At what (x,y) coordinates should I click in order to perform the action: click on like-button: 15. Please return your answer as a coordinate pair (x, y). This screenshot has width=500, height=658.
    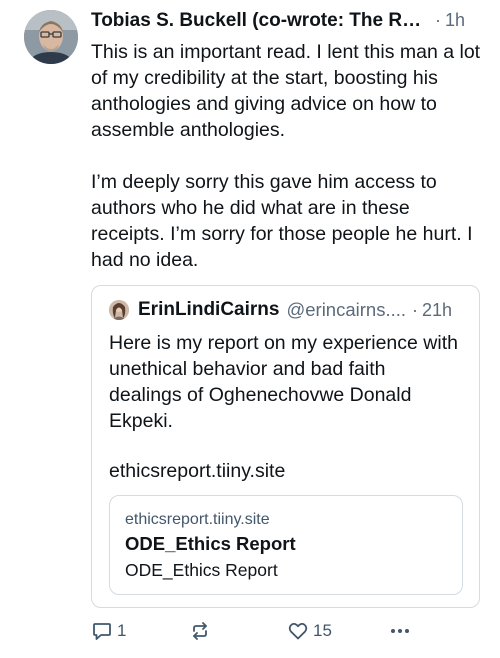
    Looking at the image, I should click on (309, 631).